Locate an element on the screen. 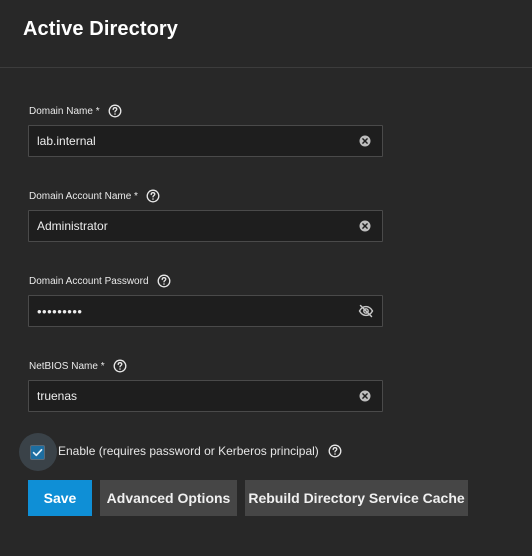 The image size is (532, 556). domain-name-field is located at coordinates (205, 141).